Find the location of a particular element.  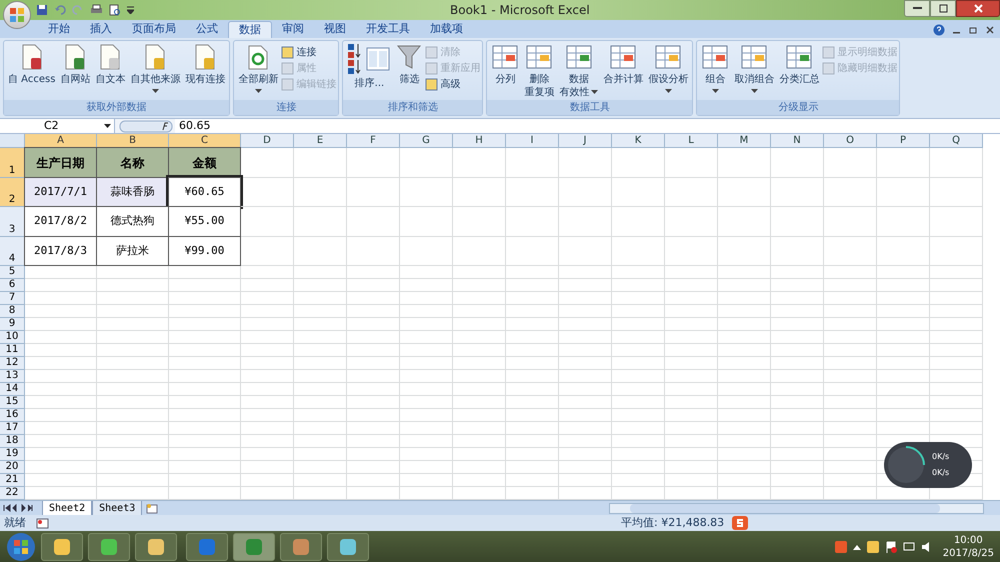

redo-icon is located at coordinates (78, 10).